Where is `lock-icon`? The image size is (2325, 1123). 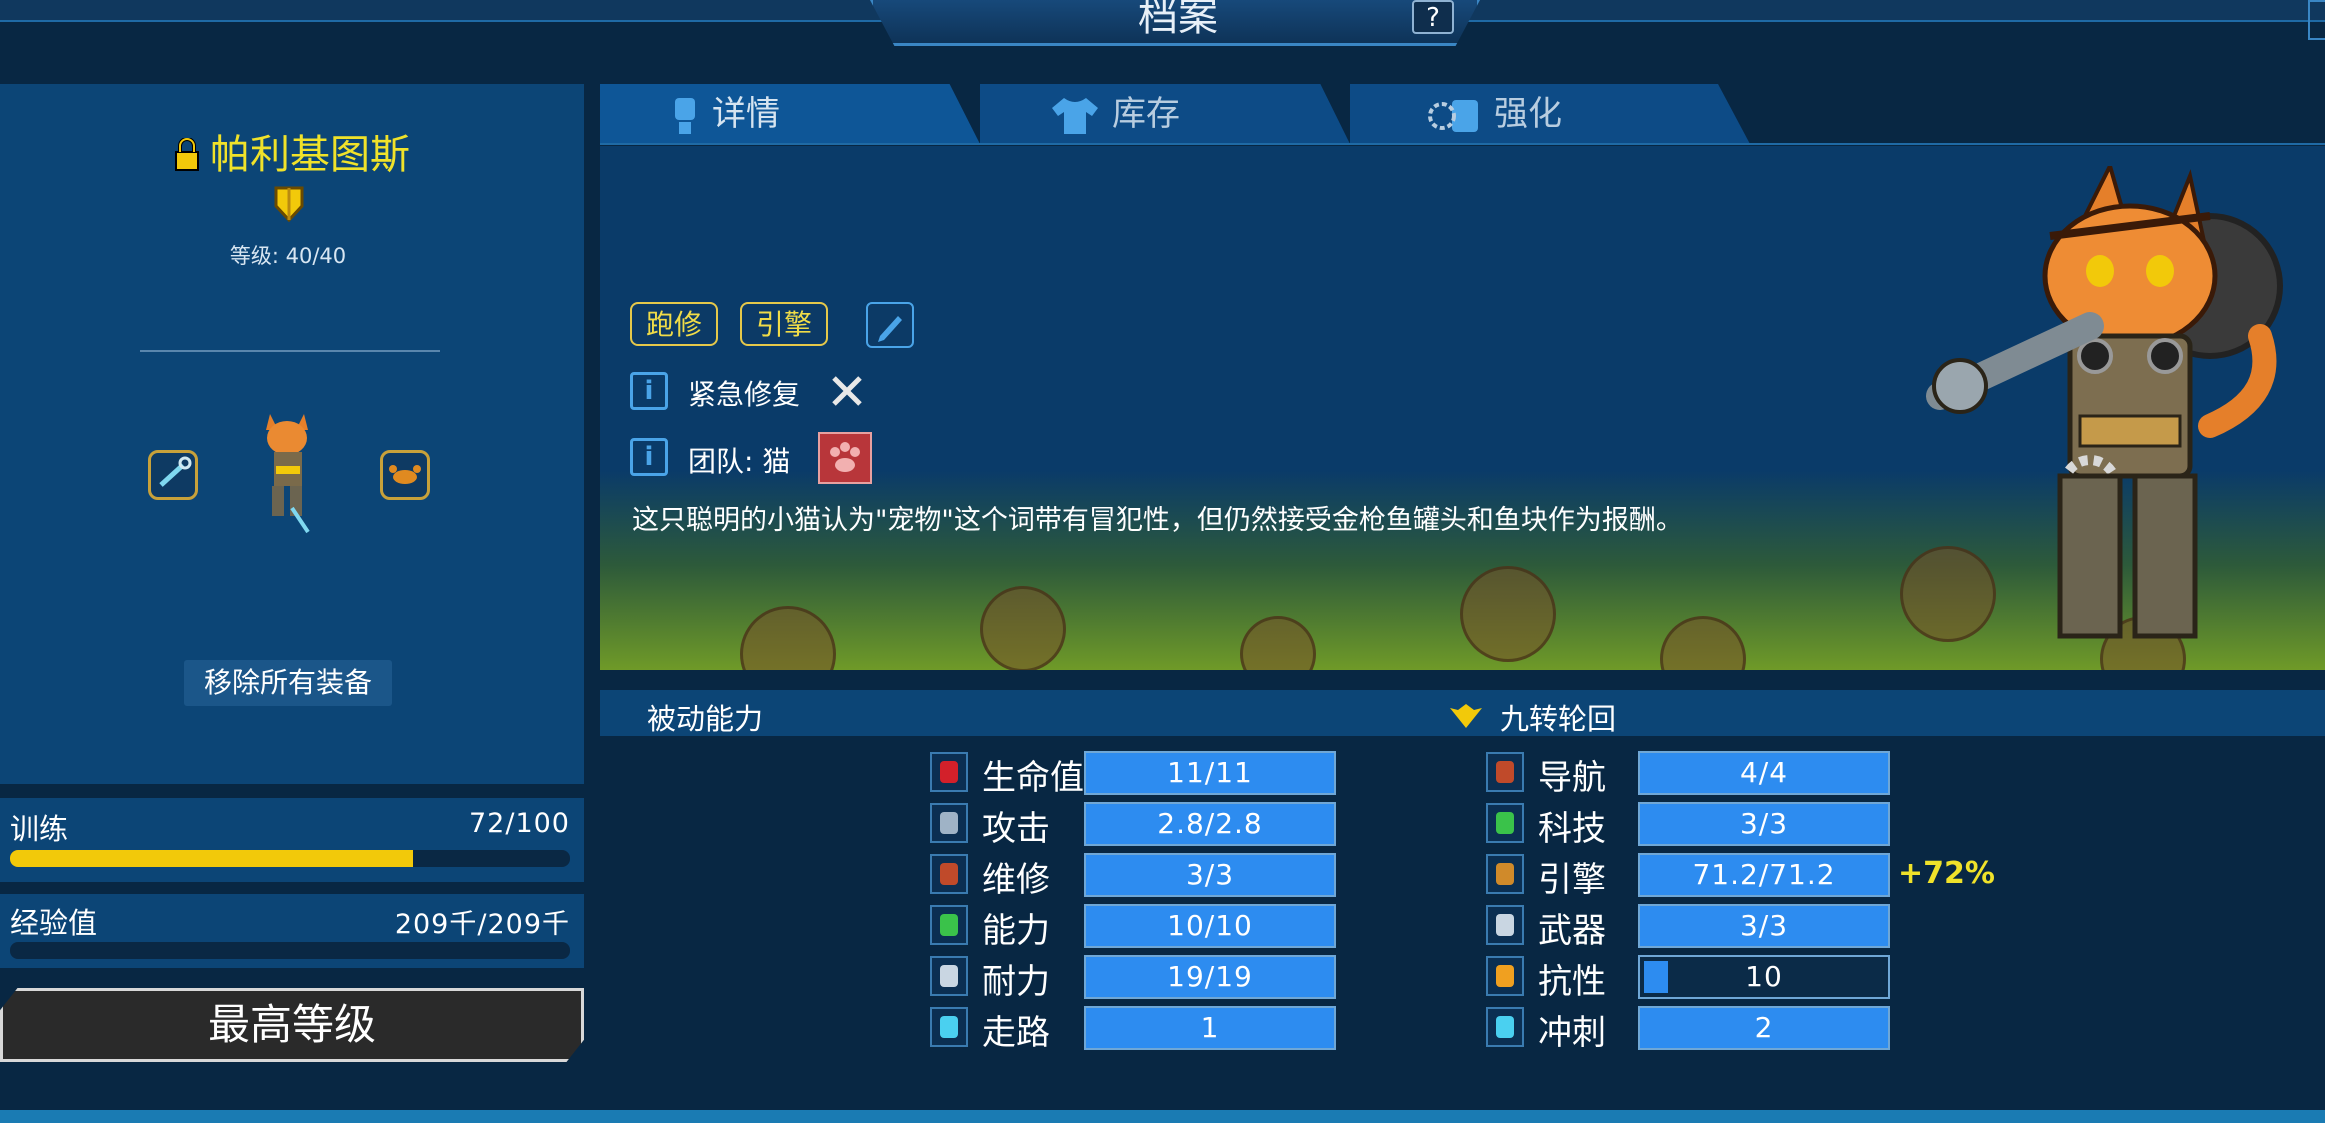 lock-icon is located at coordinates (187, 155).